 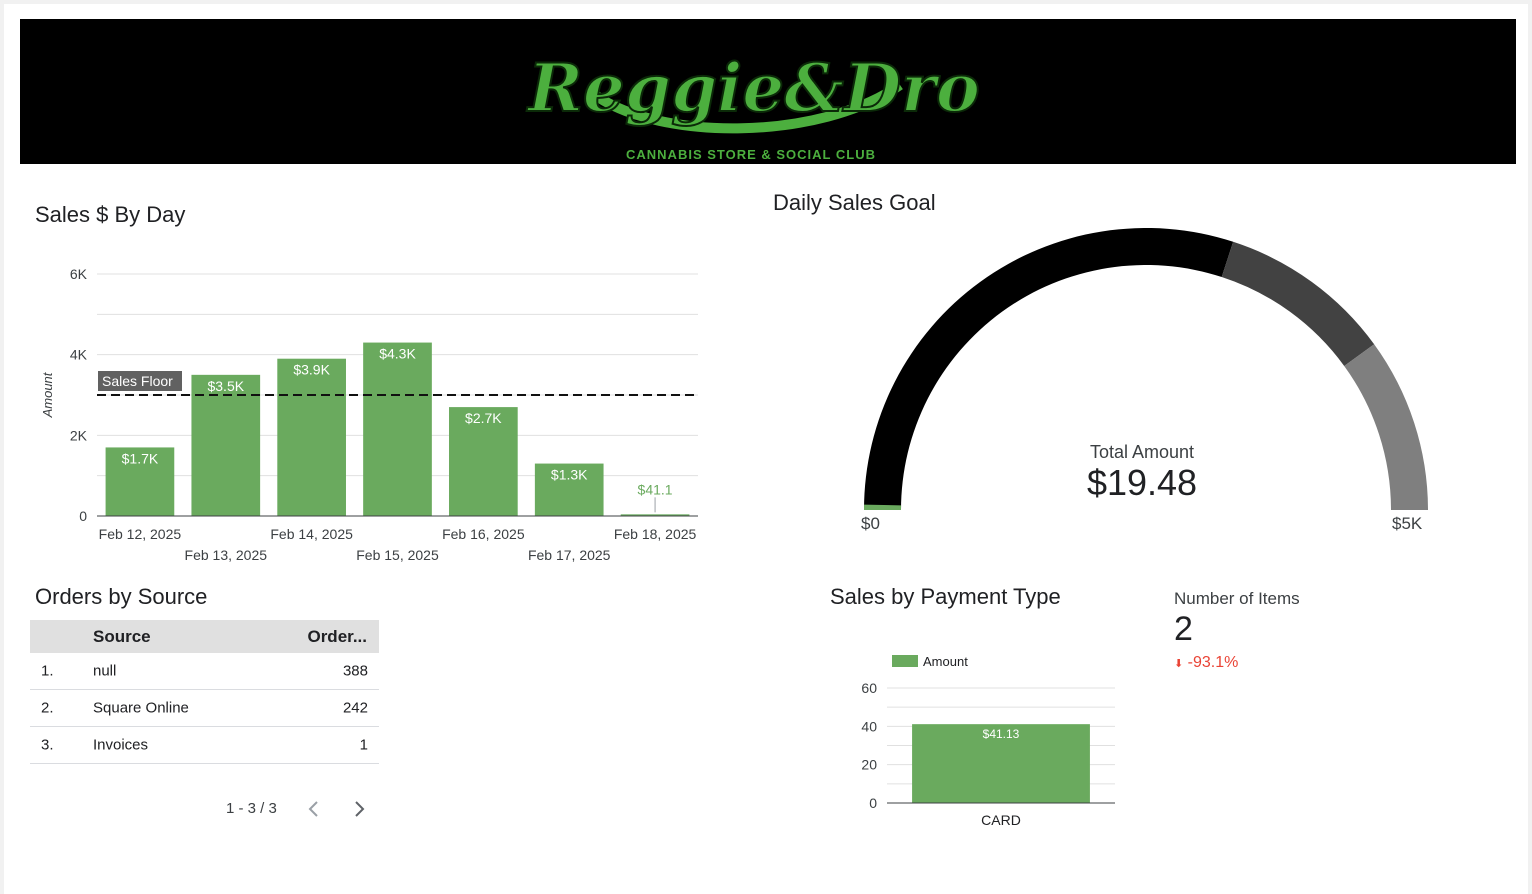 What do you see at coordinates (121, 596) in the screenshot?
I see `orders-by-source-title: Orders by Source` at bounding box center [121, 596].